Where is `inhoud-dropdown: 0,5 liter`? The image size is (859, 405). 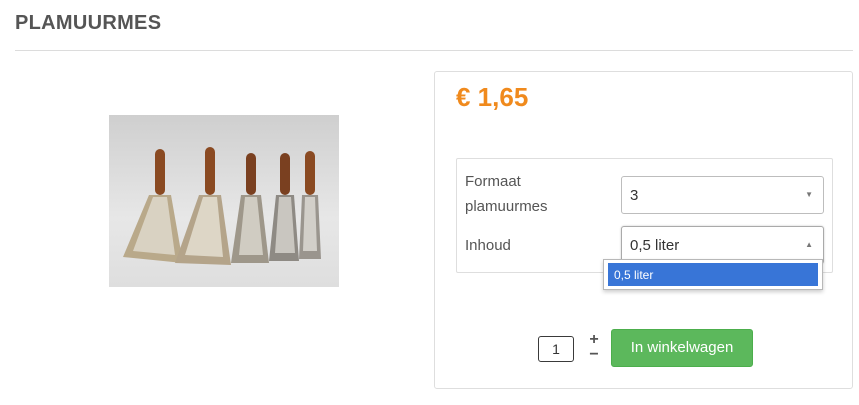
inhoud-dropdown: 0,5 liter is located at coordinates (713, 274).